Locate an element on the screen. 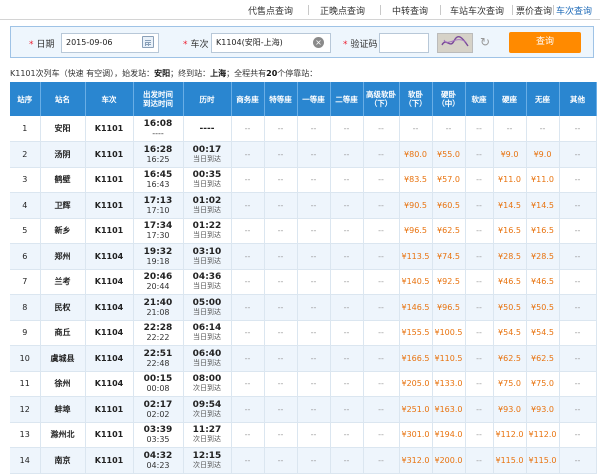 The height and width of the screenshot is (474, 600). captcha-input is located at coordinates (404, 43).